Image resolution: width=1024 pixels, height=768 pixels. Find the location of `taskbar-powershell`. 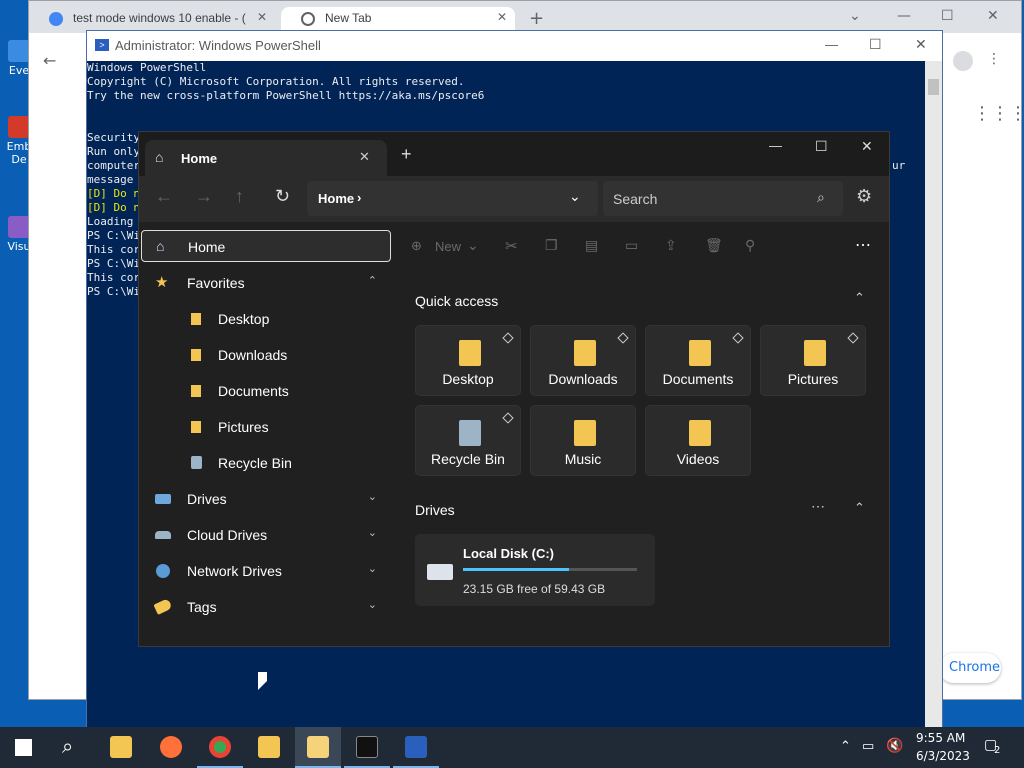

taskbar-powershell is located at coordinates (416, 747).